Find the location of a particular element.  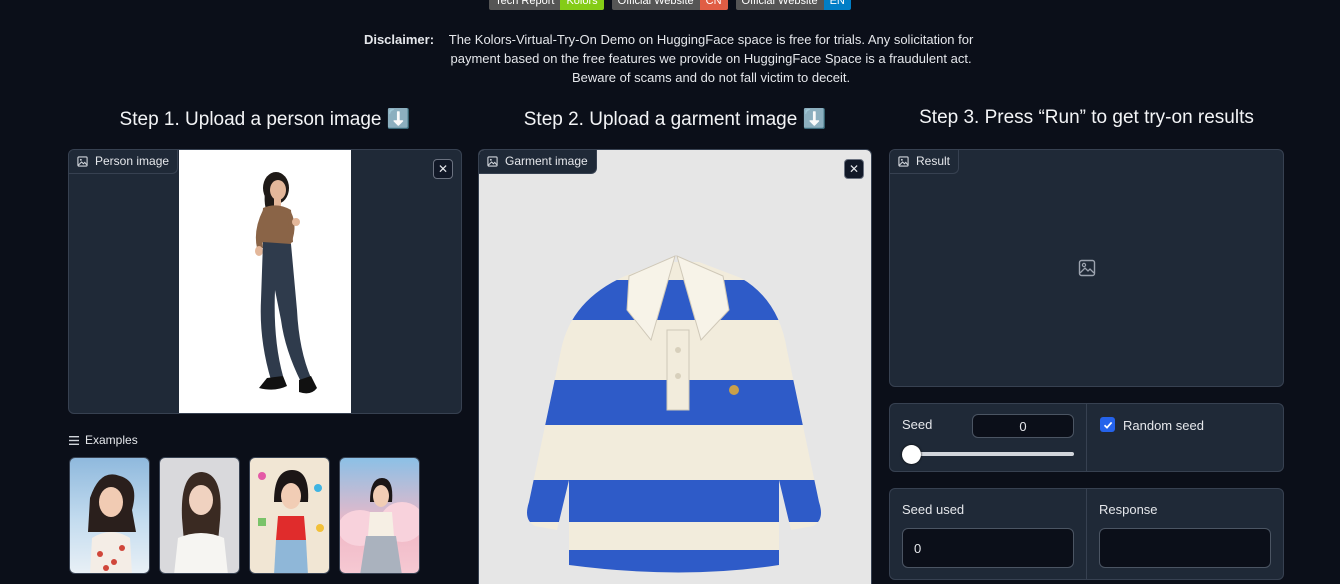

check-icon is located at coordinates (1107, 425).